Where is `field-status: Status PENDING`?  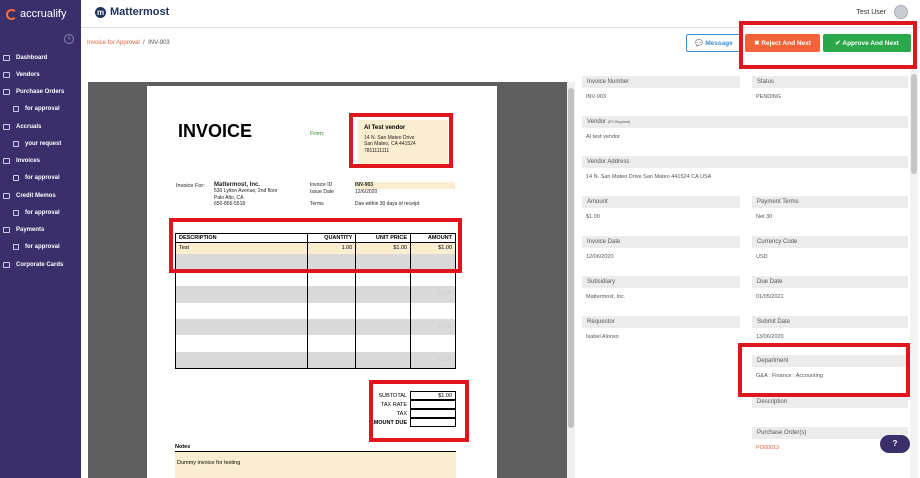
field-status: Status PENDING is located at coordinates (830, 88).